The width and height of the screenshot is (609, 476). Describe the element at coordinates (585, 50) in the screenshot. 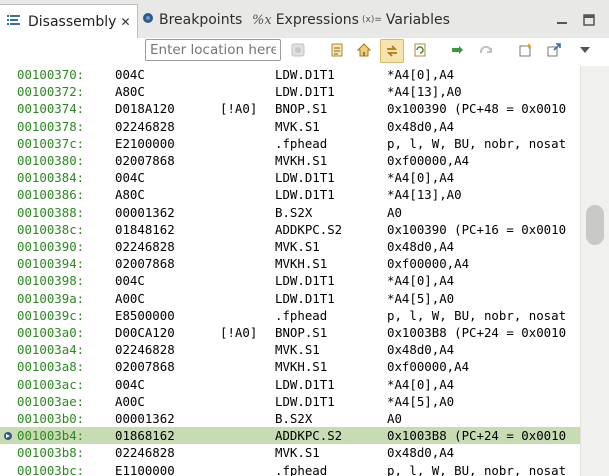

I see `view-menu-icon` at that location.